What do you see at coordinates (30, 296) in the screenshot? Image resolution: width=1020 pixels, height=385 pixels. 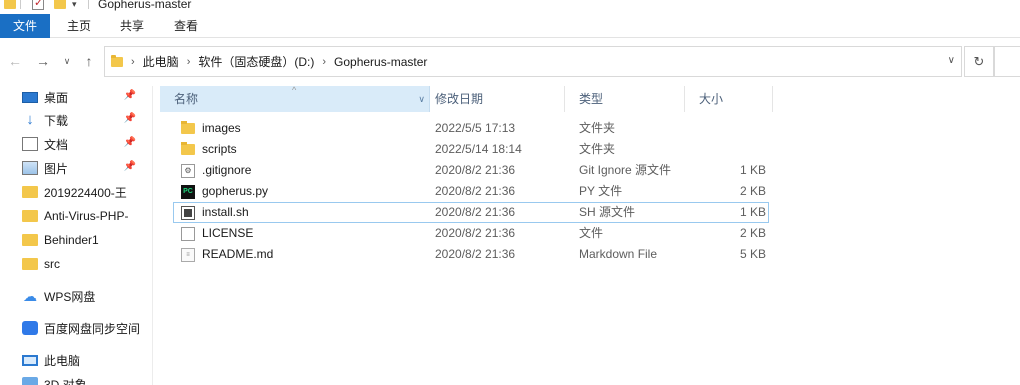 I see `cloud-icon: ☁` at bounding box center [30, 296].